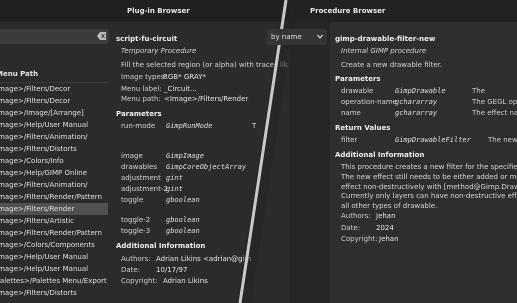 The height and width of the screenshot is (303, 517). I want to click on tree-row-label: Image>/Colors/Components, so click(47, 245).